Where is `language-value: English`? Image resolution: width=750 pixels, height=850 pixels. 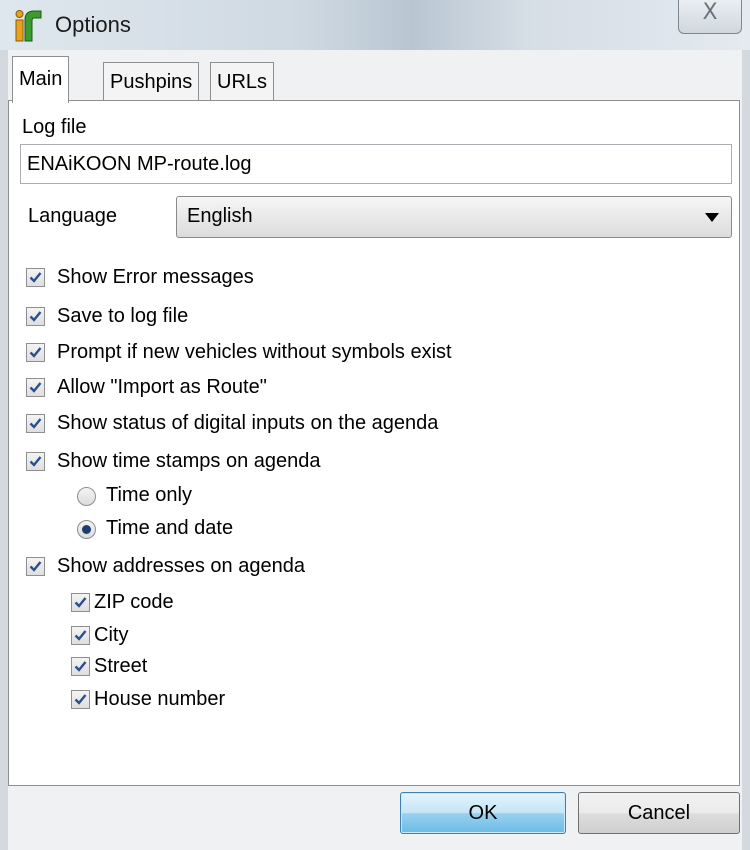
language-value: English is located at coordinates (220, 216).